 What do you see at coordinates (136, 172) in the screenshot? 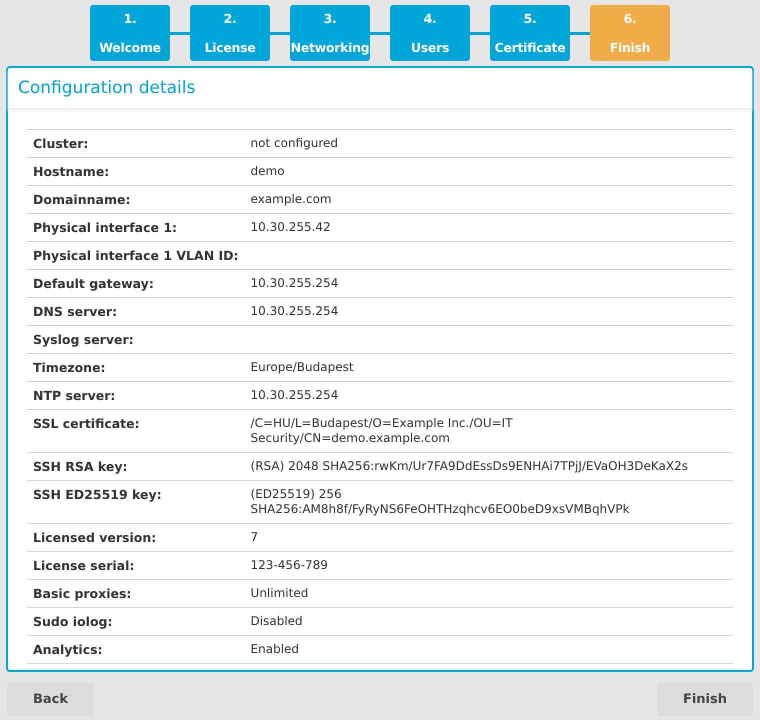
I see `field-label: Hostname:` at bounding box center [136, 172].